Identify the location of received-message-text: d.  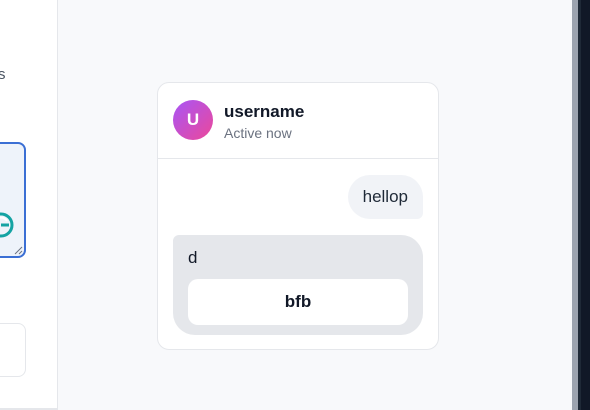
(193, 257).